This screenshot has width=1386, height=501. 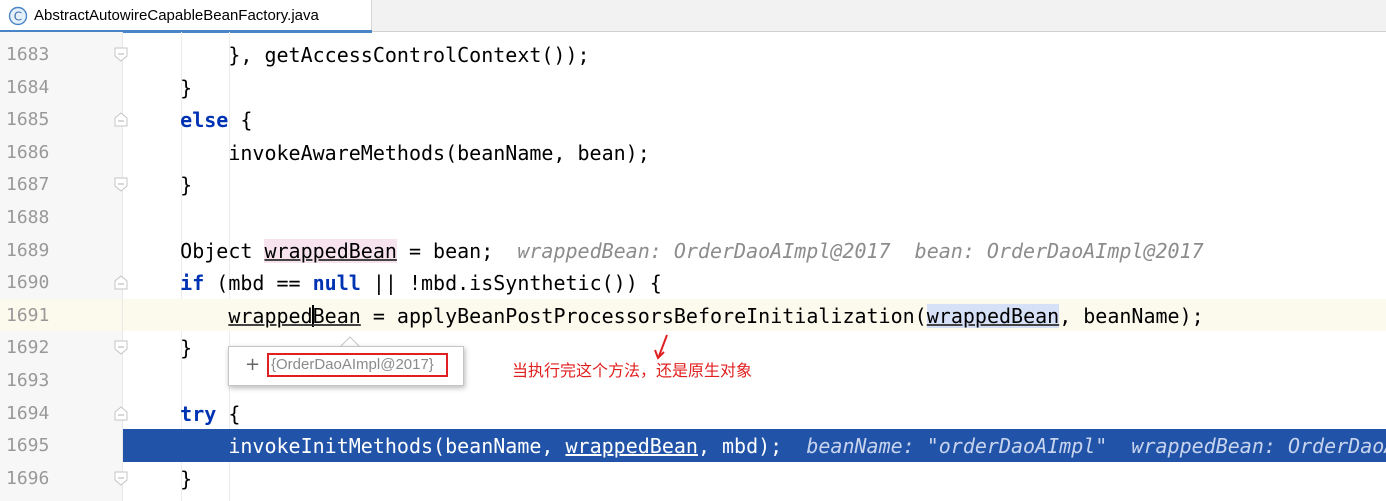 What do you see at coordinates (336, 315) in the screenshot?
I see `variable-part: Bean` at bounding box center [336, 315].